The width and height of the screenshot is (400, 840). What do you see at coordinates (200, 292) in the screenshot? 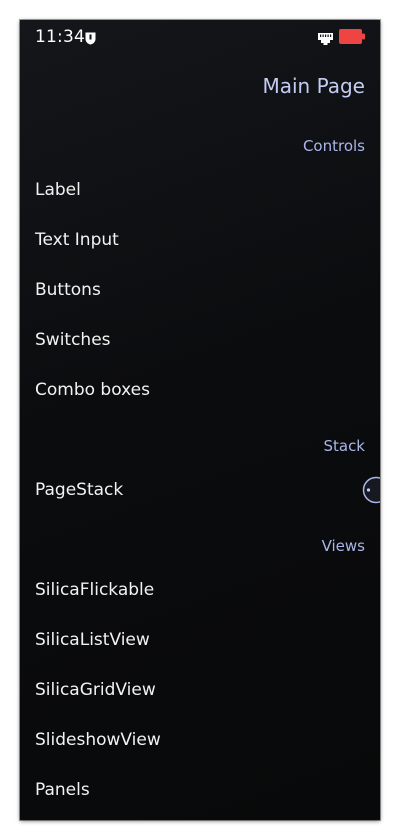
I see `list-item-buttons: Buttons` at bounding box center [200, 292].